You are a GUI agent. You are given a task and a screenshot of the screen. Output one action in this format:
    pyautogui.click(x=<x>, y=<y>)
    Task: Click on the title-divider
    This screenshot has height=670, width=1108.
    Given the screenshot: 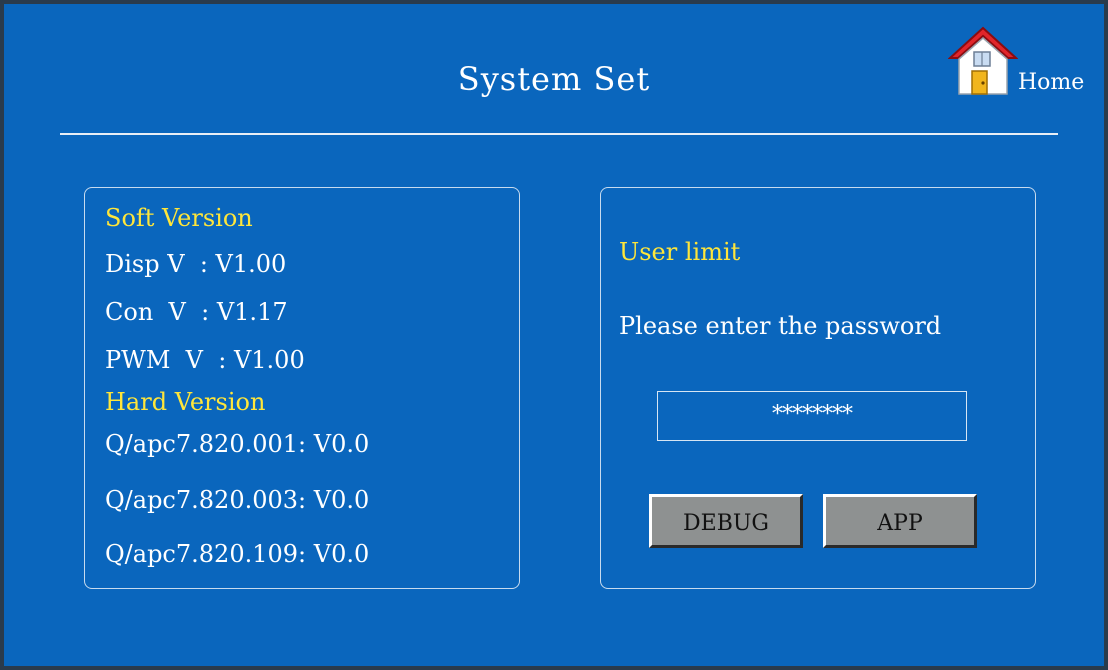 What is the action you would take?
    pyautogui.click(x=559, y=134)
    